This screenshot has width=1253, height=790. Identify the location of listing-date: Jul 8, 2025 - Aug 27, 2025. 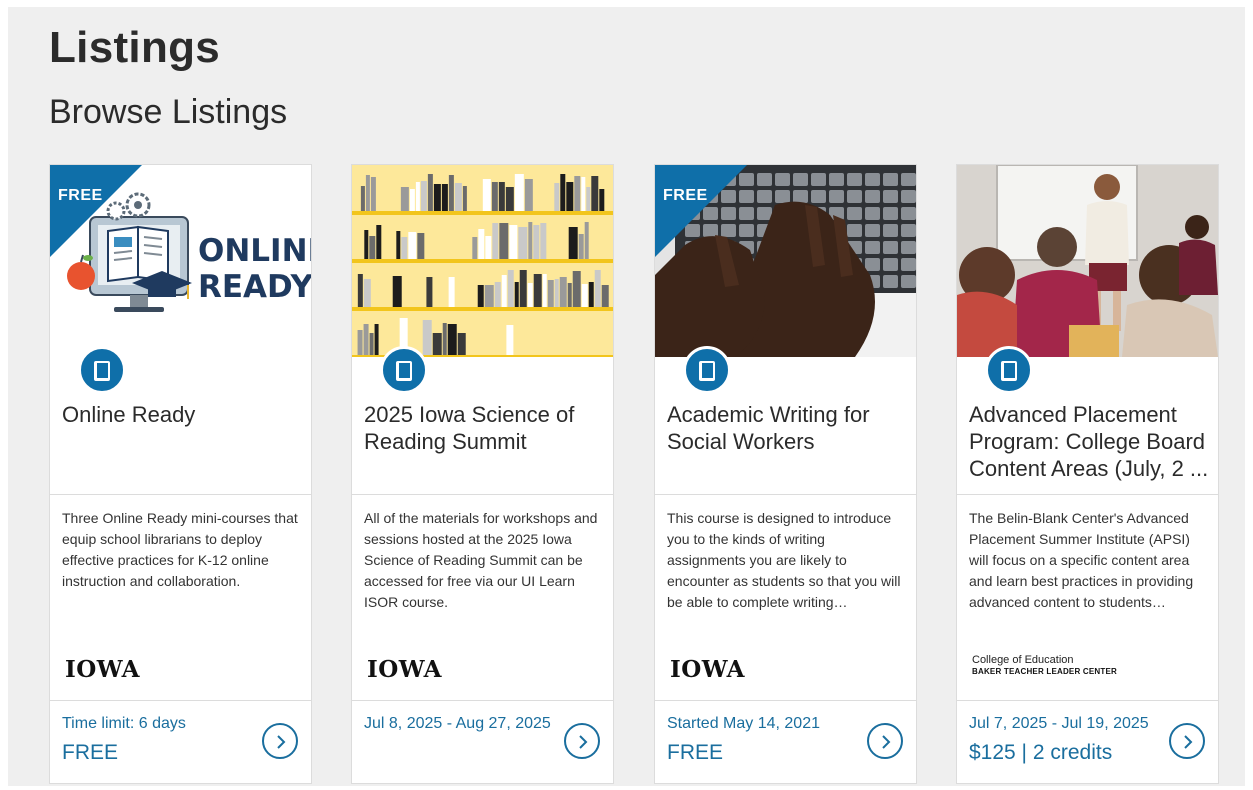
(457, 723).